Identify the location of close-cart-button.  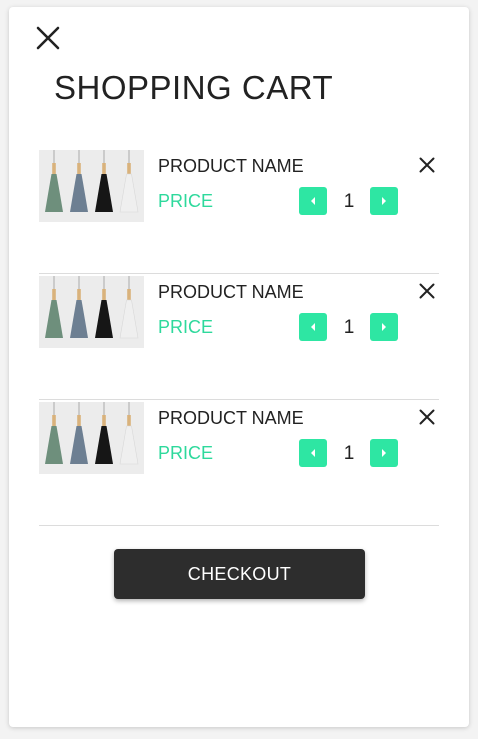
(48, 38).